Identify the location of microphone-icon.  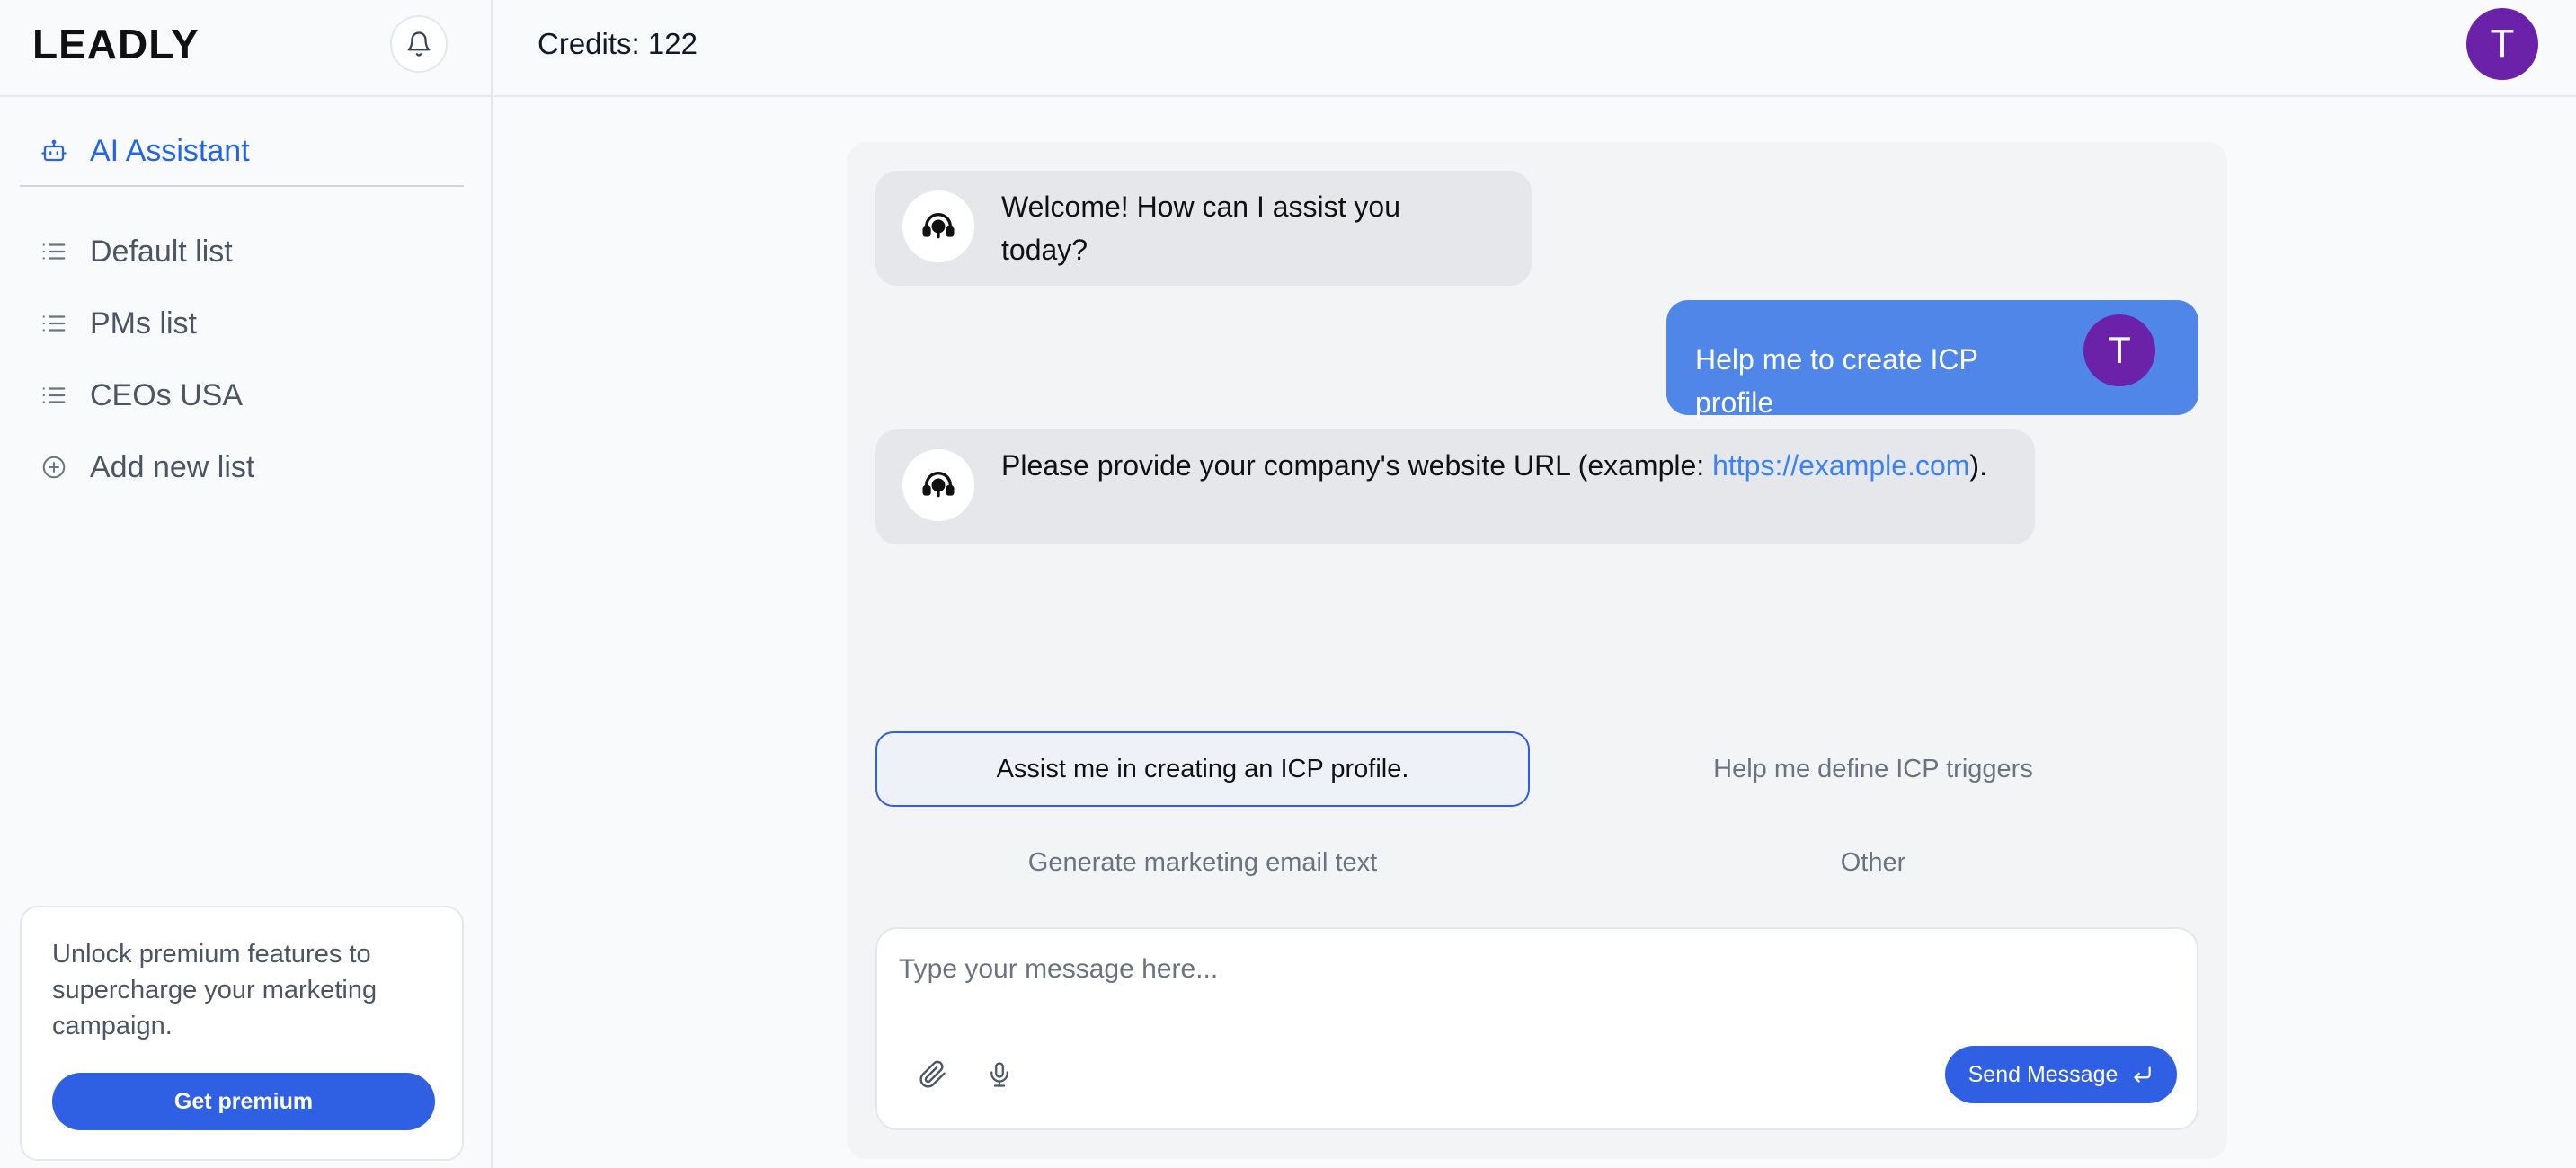
(999, 1074).